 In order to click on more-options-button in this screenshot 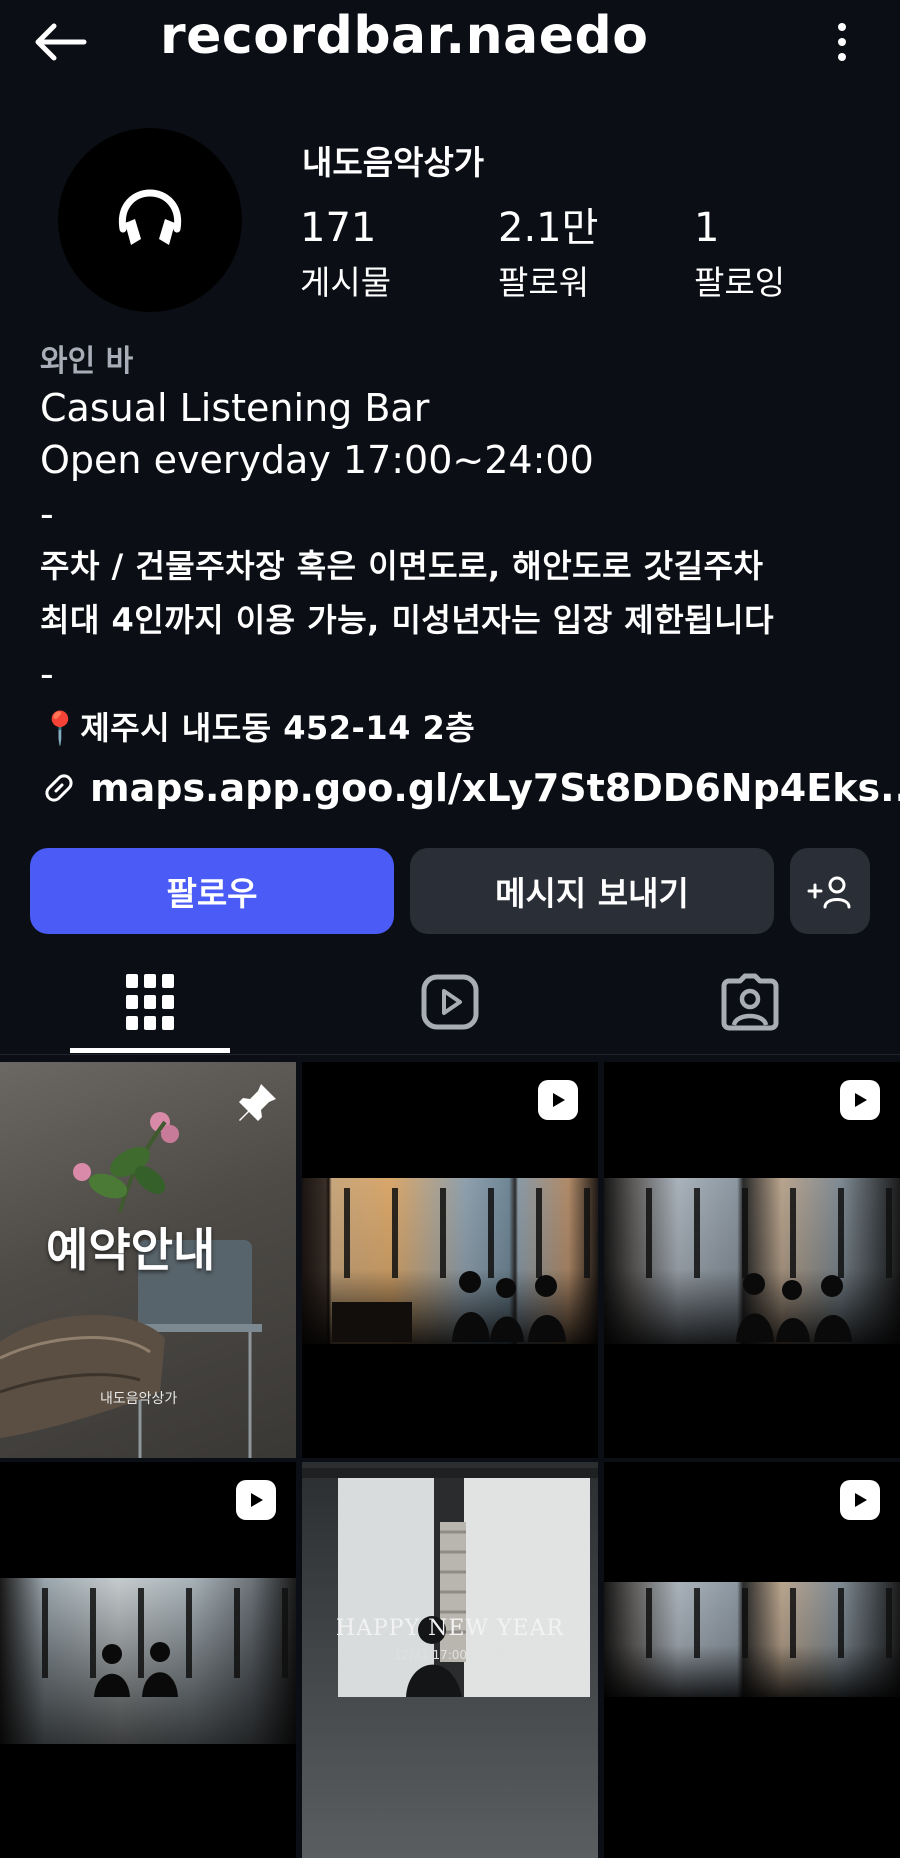, I will do `click(842, 42)`.